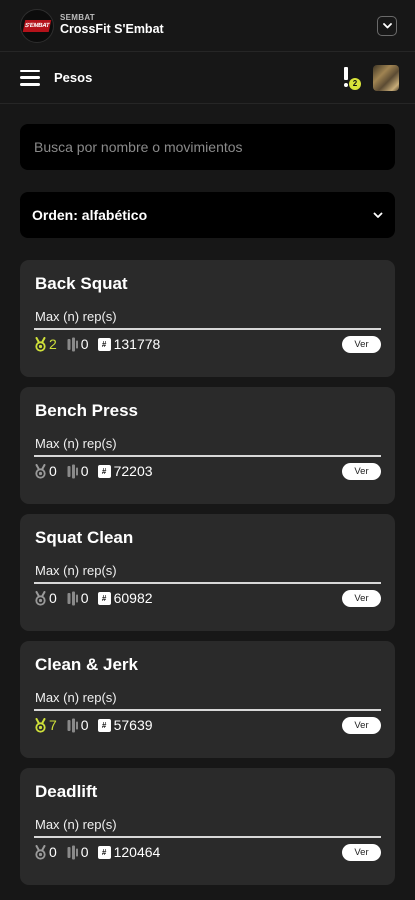  Describe the element at coordinates (386, 77) in the screenshot. I see `avatar` at that location.